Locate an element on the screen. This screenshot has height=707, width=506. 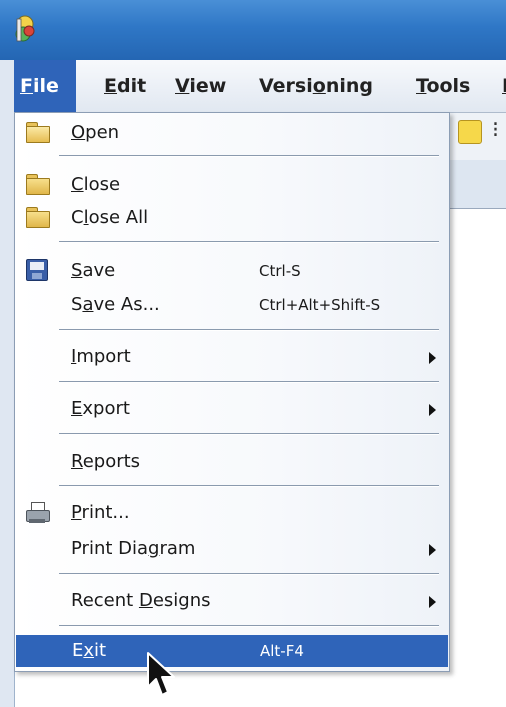
menu-item-export: Export is located at coordinates (232, 409).